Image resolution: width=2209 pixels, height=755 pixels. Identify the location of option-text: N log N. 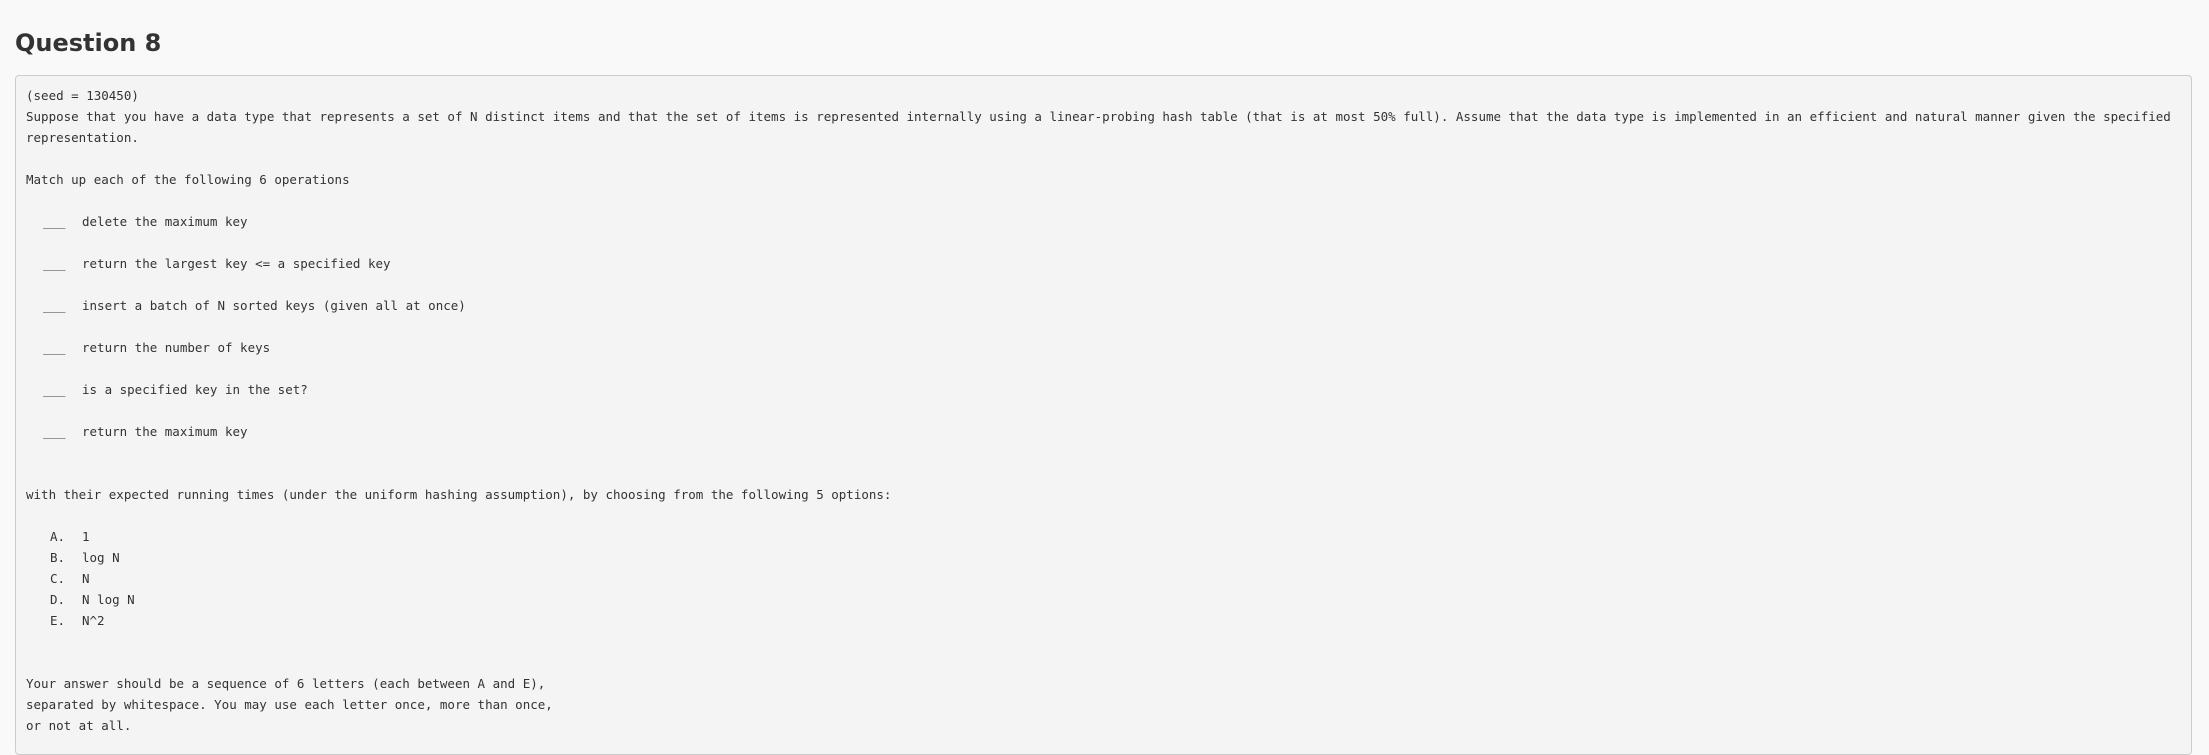
(108, 599).